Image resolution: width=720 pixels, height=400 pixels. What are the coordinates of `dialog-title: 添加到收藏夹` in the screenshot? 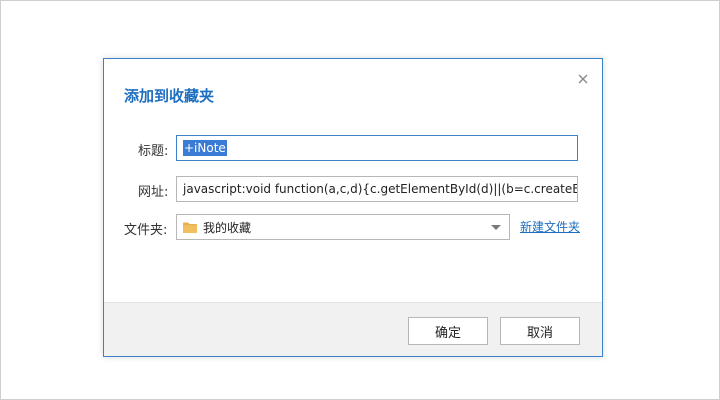 It's located at (169, 96).